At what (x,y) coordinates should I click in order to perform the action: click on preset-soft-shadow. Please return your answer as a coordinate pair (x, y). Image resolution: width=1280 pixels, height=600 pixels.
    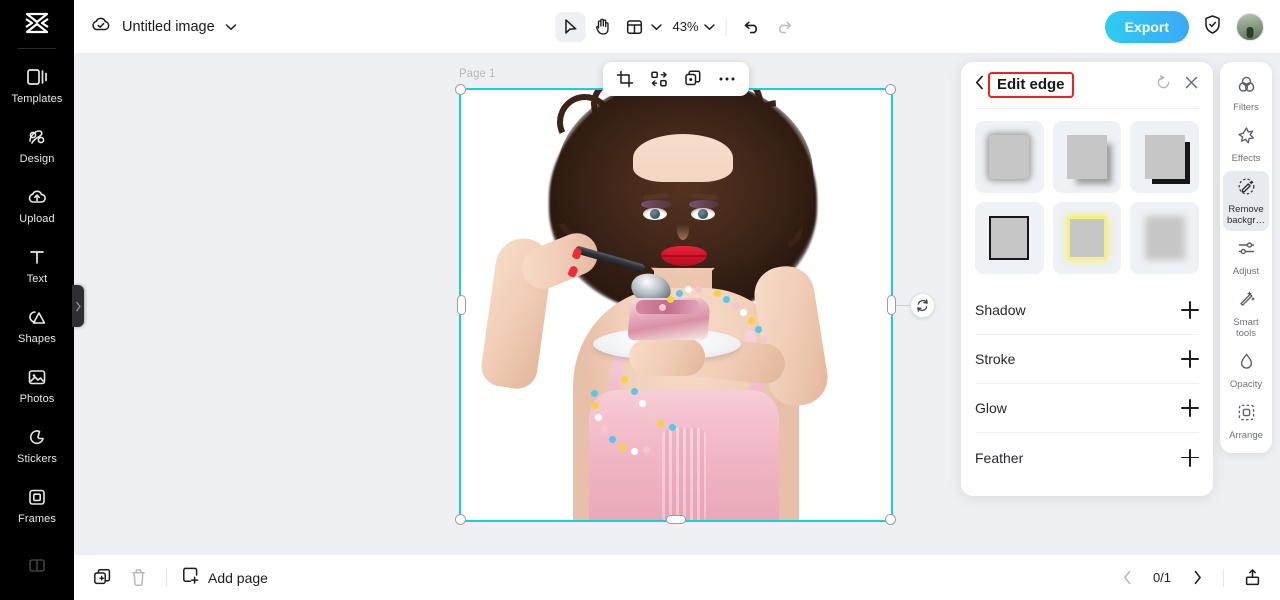
    Looking at the image, I should click on (1009, 157).